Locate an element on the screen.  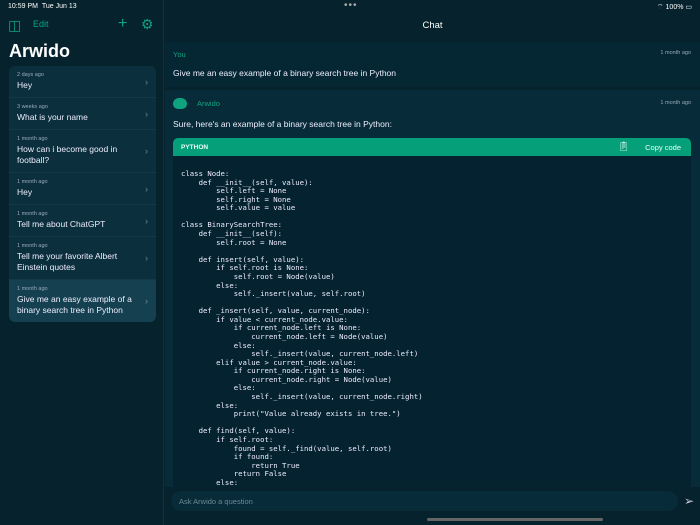
clipboard-icon: 📋︎ is located at coordinates (623, 146).